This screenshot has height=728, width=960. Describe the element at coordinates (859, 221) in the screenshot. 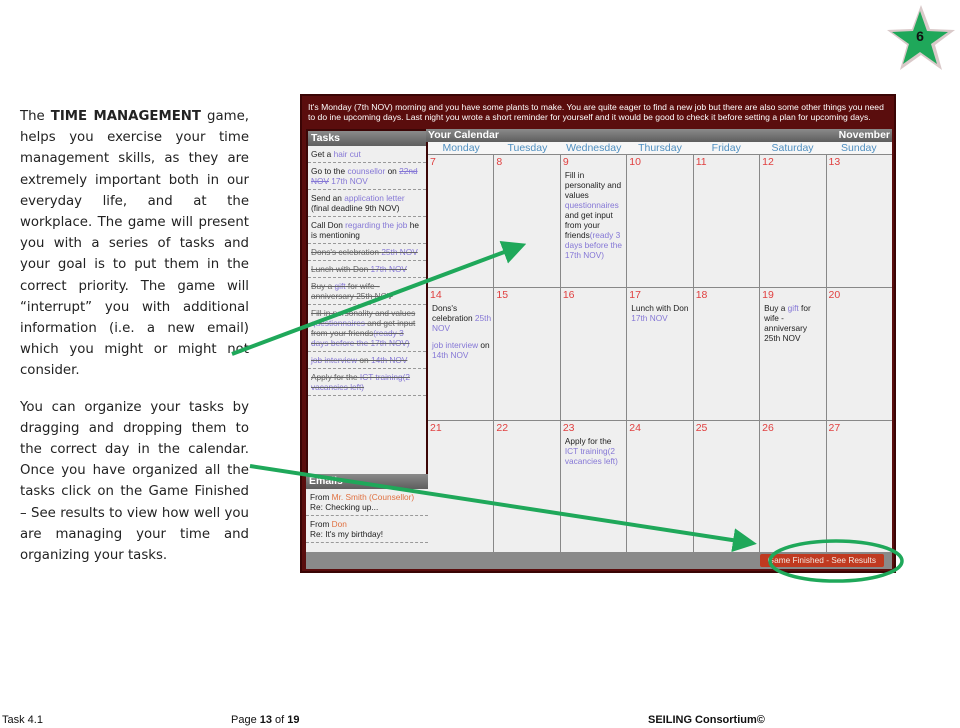

I see `calendar-day-cell: 13` at that location.